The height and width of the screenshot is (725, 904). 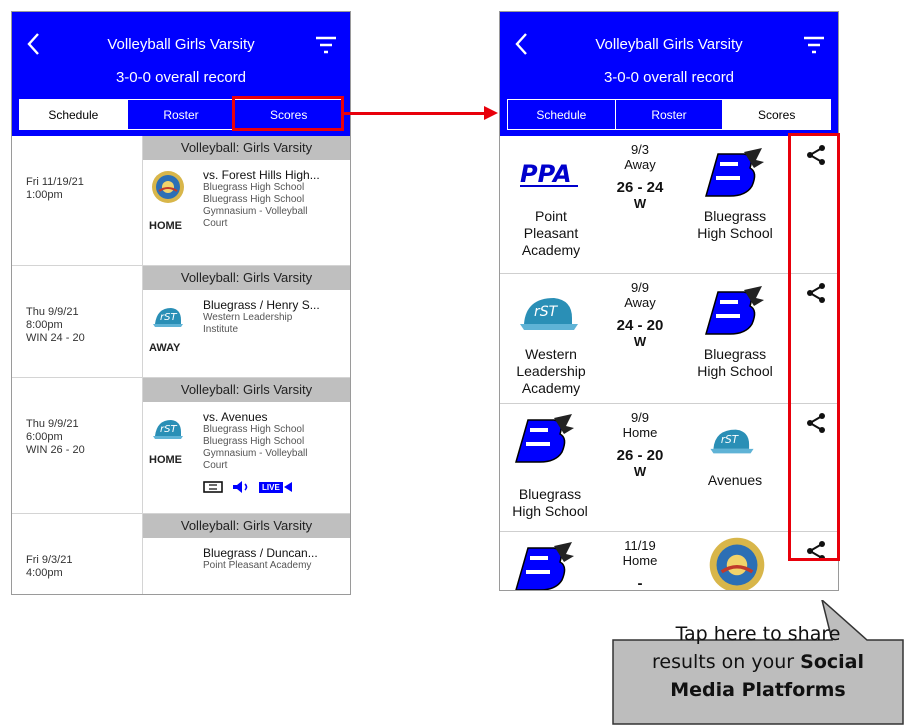 I want to click on tab-scores: Scores, so click(x=777, y=114).